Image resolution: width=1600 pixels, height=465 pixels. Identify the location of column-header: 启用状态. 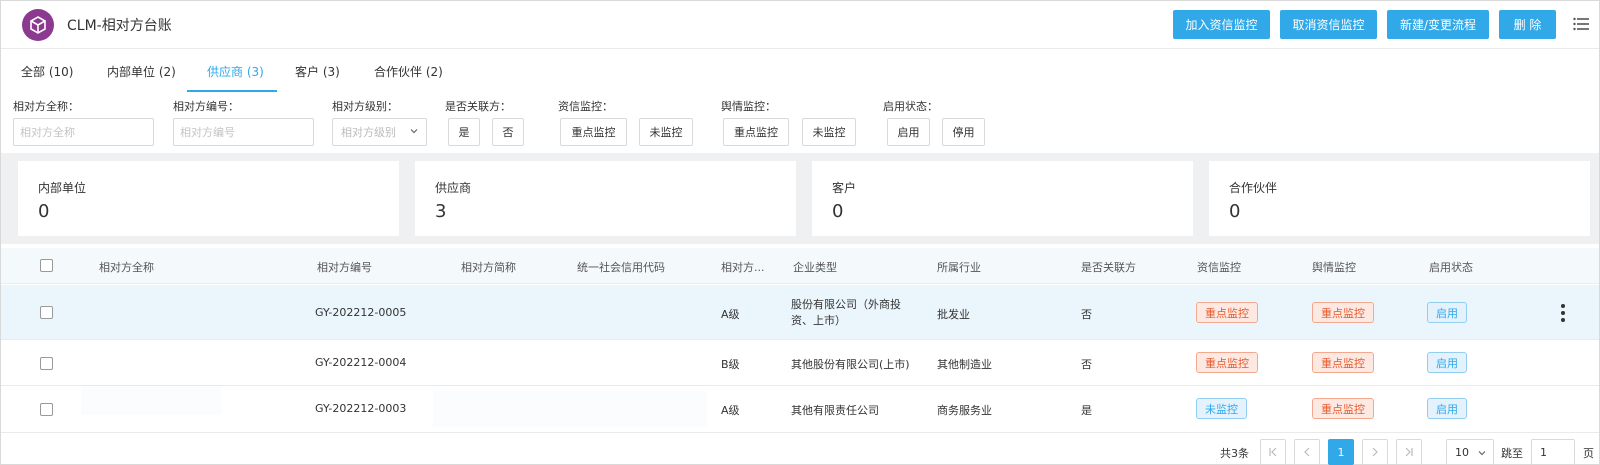
(1451, 267).